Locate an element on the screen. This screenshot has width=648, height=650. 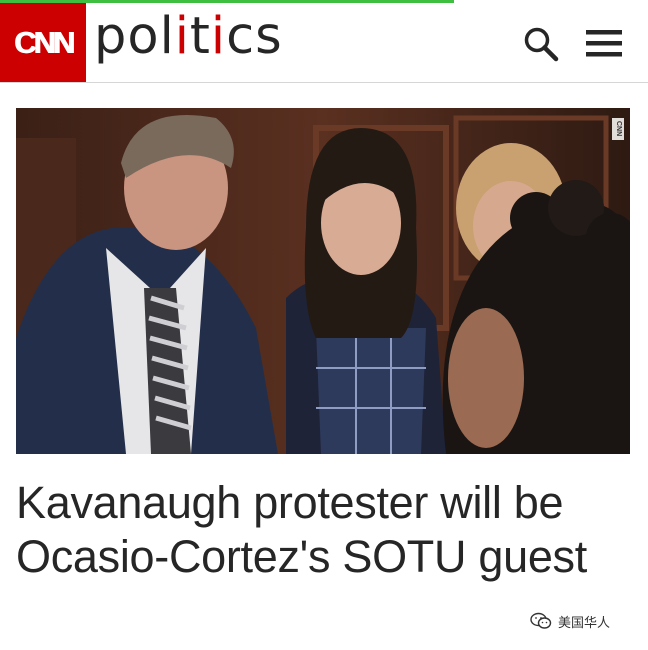
wechat-account-name: 美国华人 is located at coordinates (584, 623).